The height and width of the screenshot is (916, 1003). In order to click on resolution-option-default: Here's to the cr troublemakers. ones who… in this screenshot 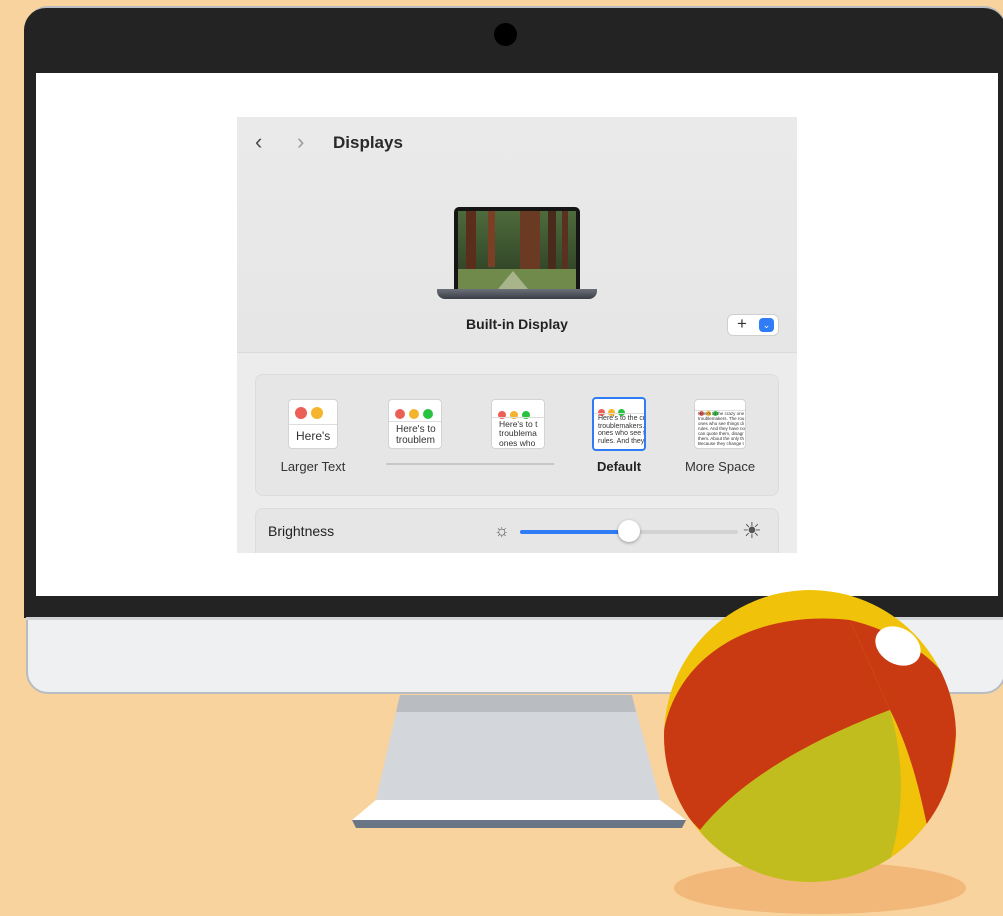, I will do `click(619, 424)`.